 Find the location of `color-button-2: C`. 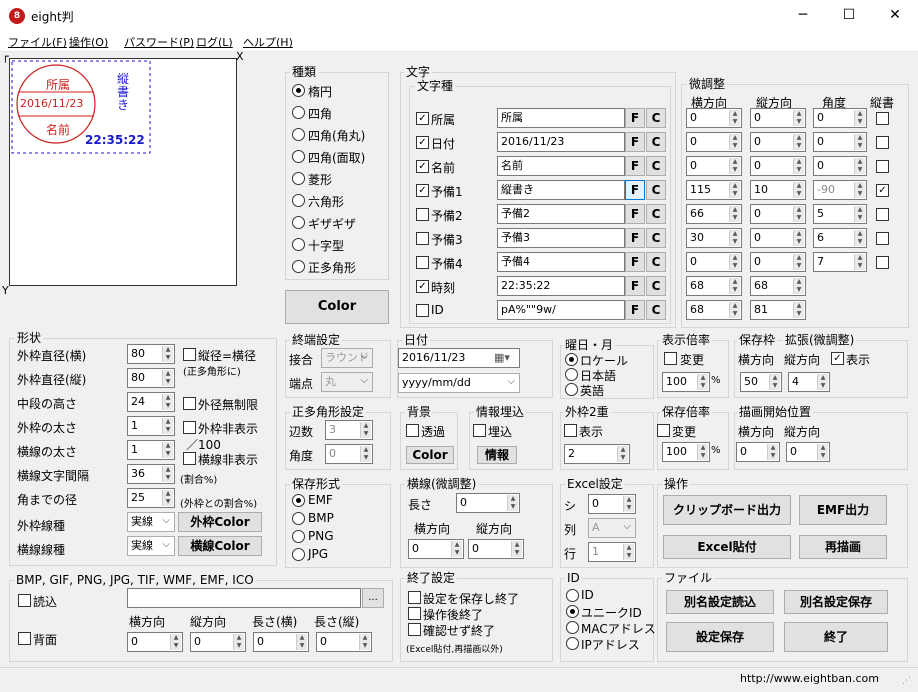

color-button-2: C is located at coordinates (656, 166).